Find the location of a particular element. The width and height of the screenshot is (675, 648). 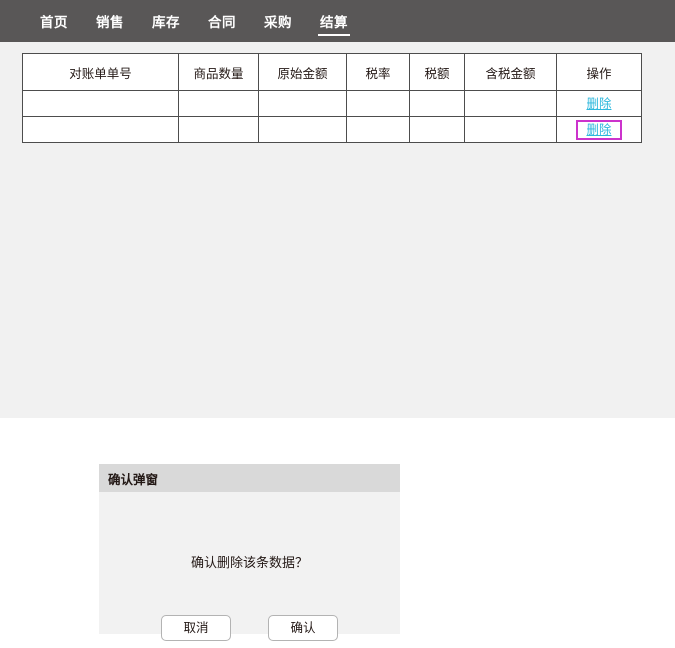

confirm-dialog: 确认弹窗 确认删除该条数据？ 取消 确认 is located at coordinates (249, 552).